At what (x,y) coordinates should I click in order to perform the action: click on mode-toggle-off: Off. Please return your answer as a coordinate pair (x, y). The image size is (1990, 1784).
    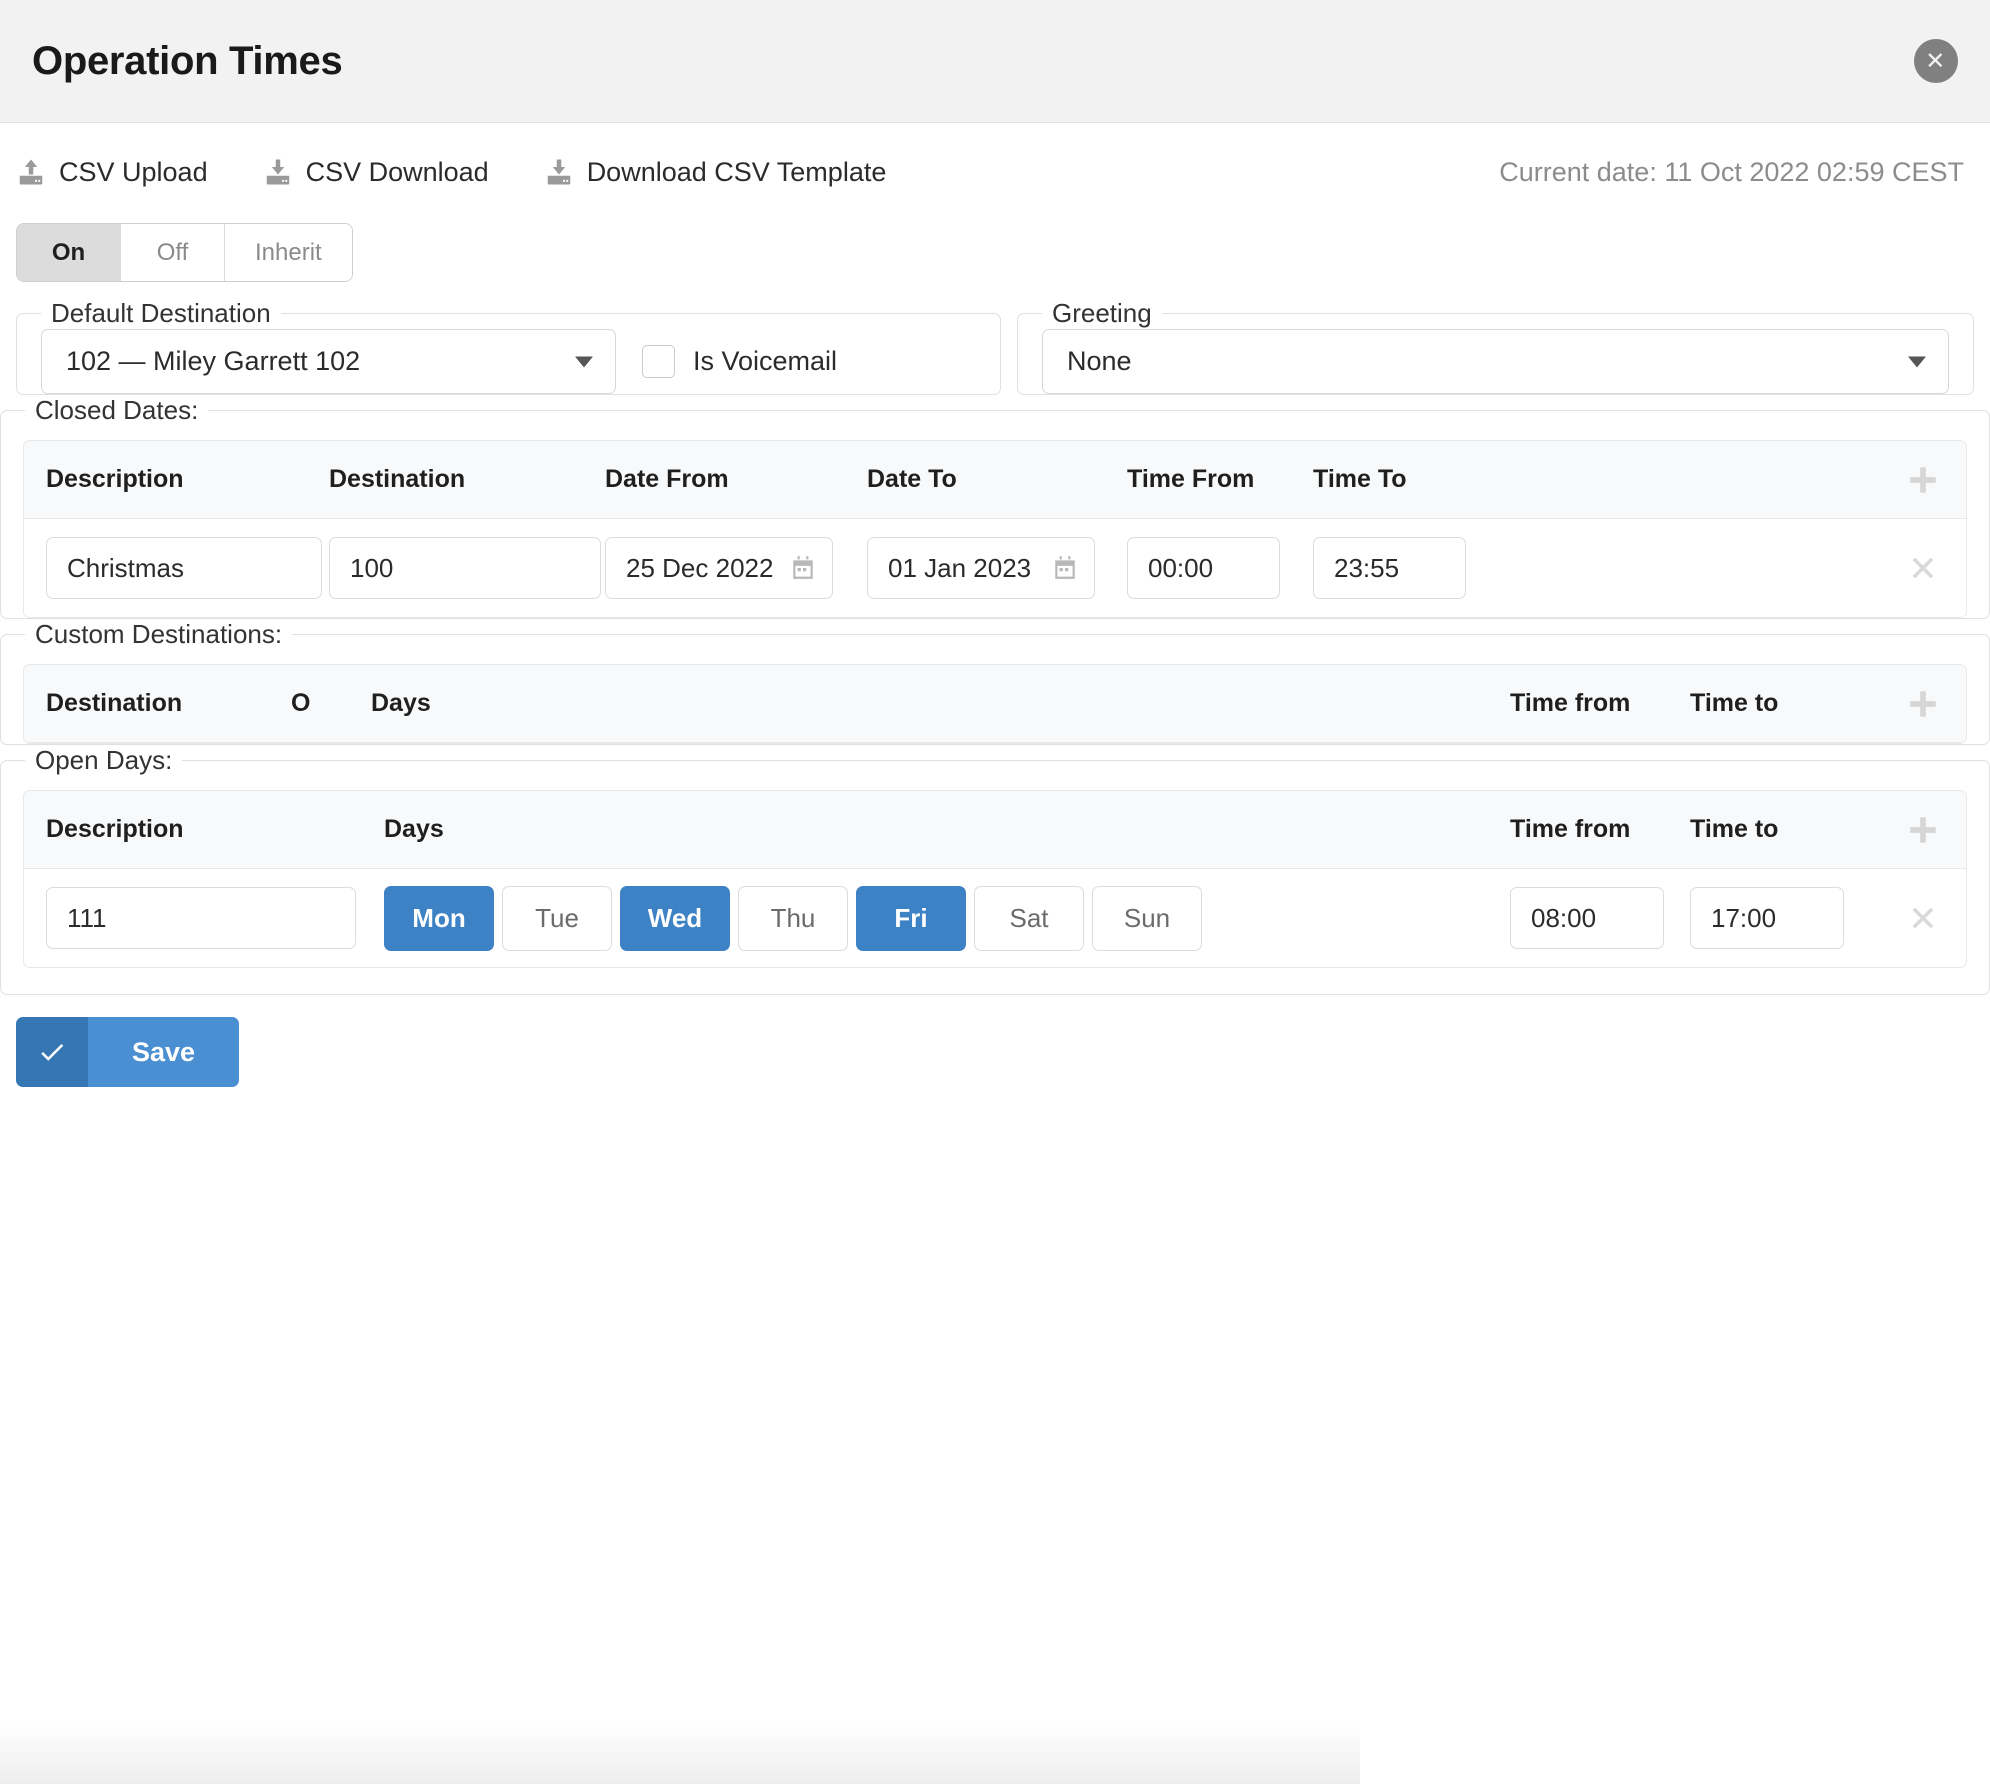
    Looking at the image, I should click on (173, 252).